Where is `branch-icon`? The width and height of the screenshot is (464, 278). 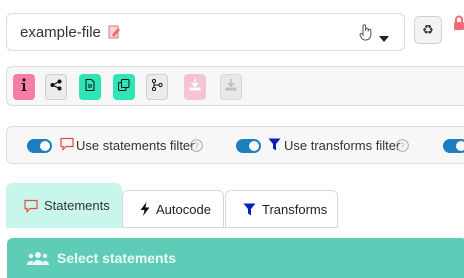 branch-icon is located at coordinates (157, 87).